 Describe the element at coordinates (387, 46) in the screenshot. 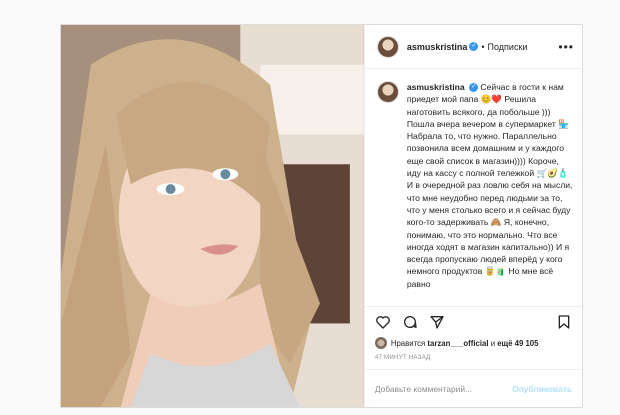

I see `author-avatar` at that location.